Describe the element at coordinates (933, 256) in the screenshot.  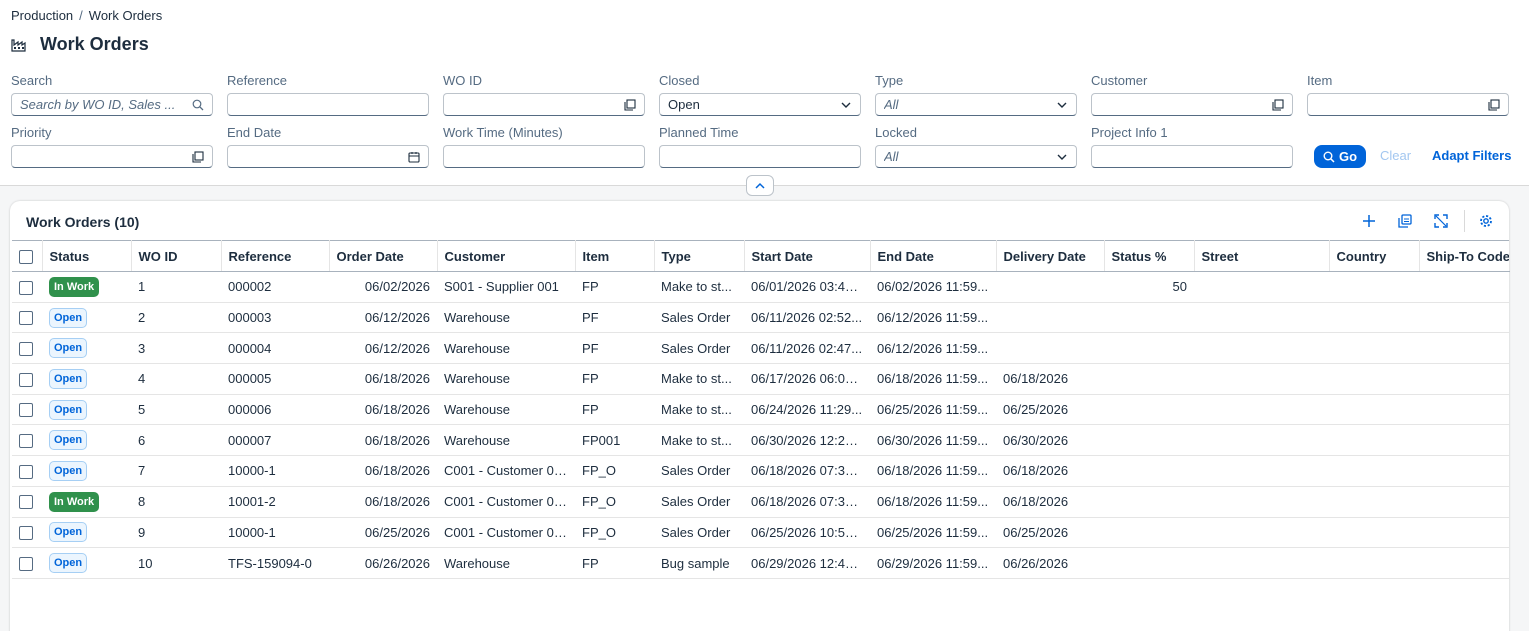
I see `column-header: End Date` at that location.